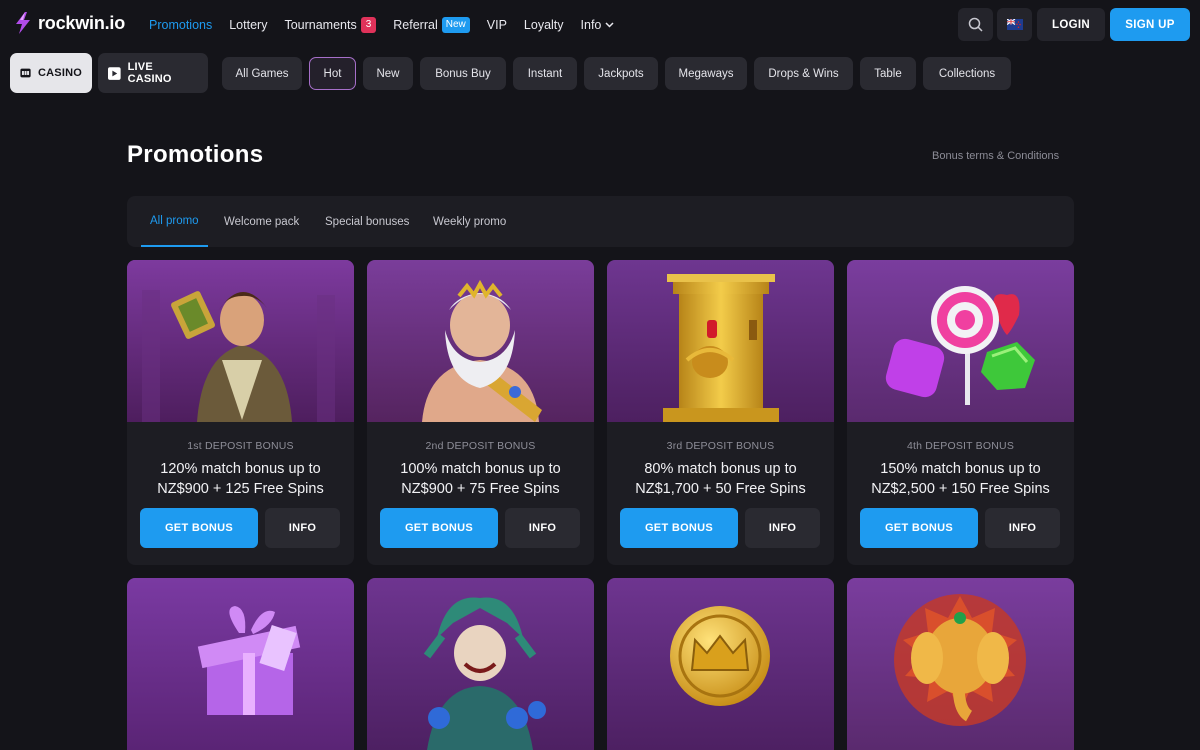 The height and width of the screenshot is (750, 1200). What do you see at coordinates (967, 73) in the screenshot?
I see `filter-collections: Collections` at bounding box center [967, 73].